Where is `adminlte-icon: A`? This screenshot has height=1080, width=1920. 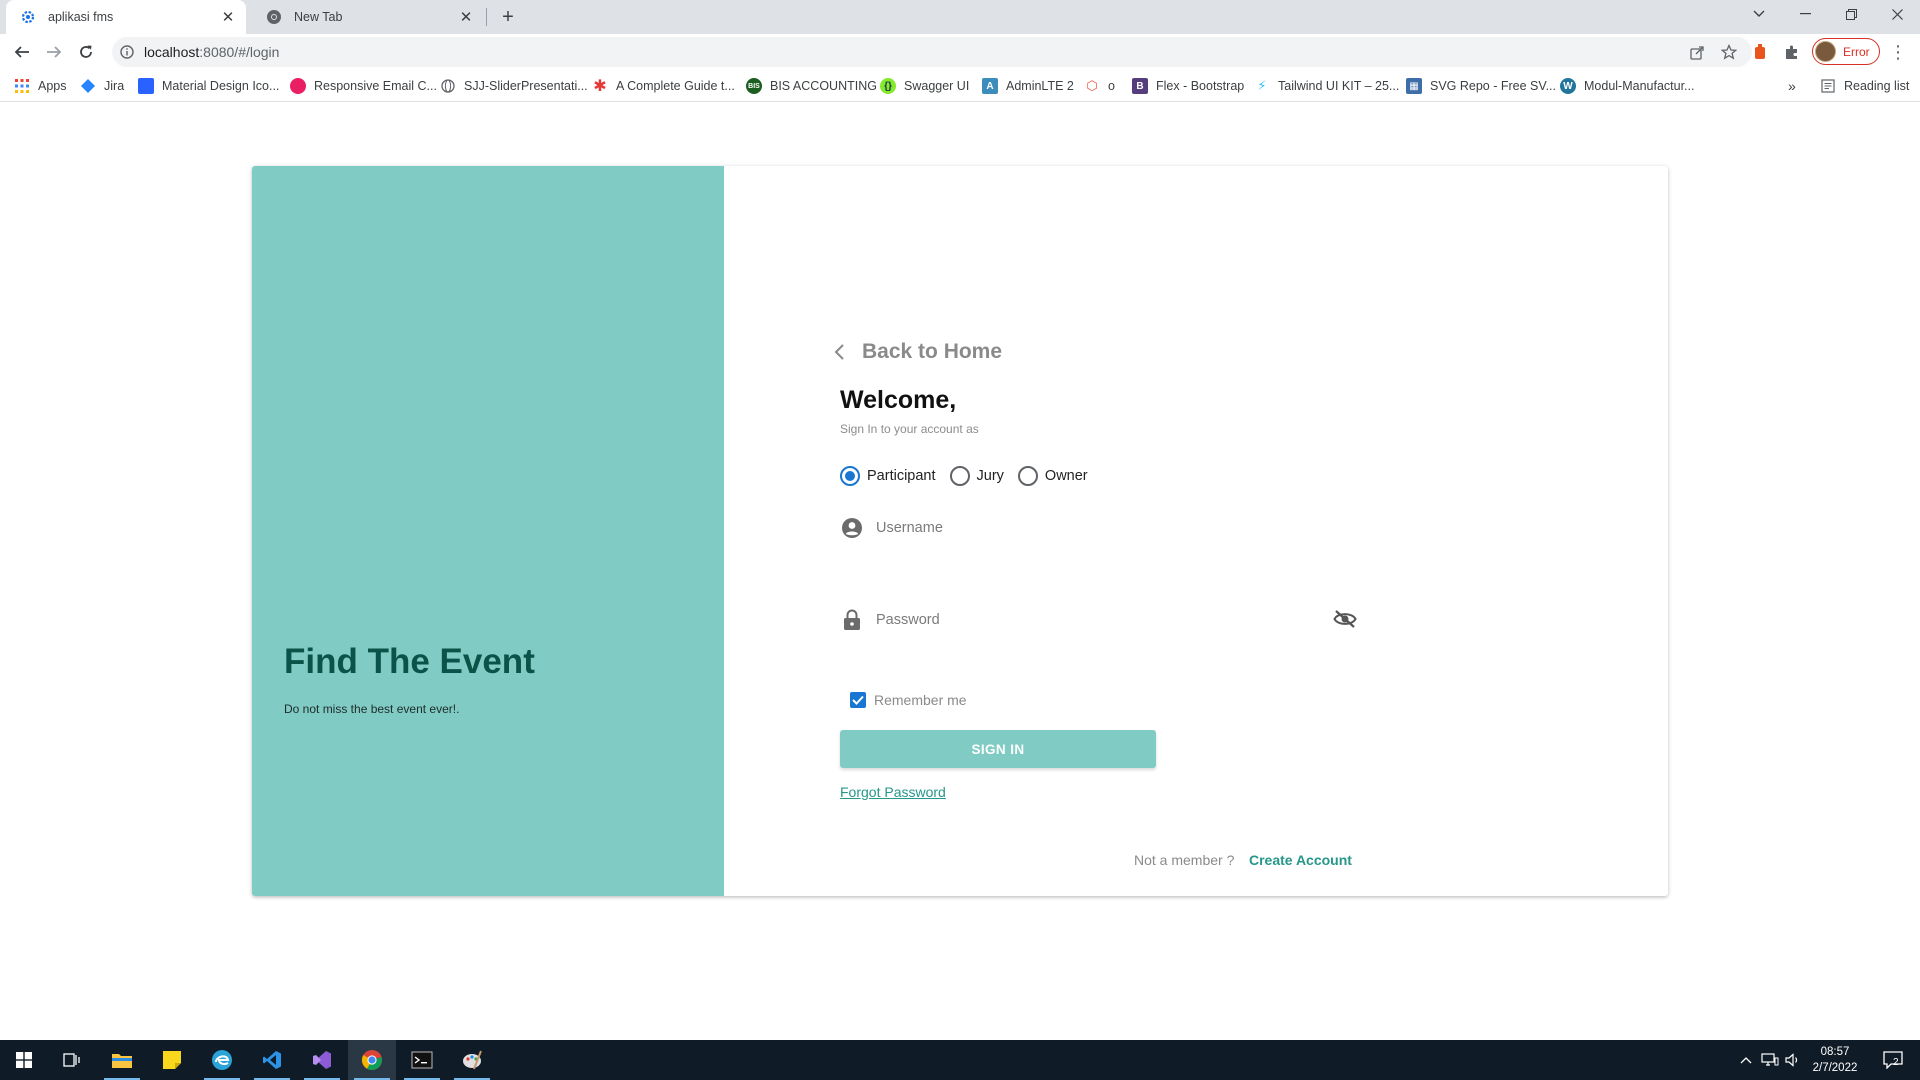 adminlte-icon: A is located at coordinates (990, 86).